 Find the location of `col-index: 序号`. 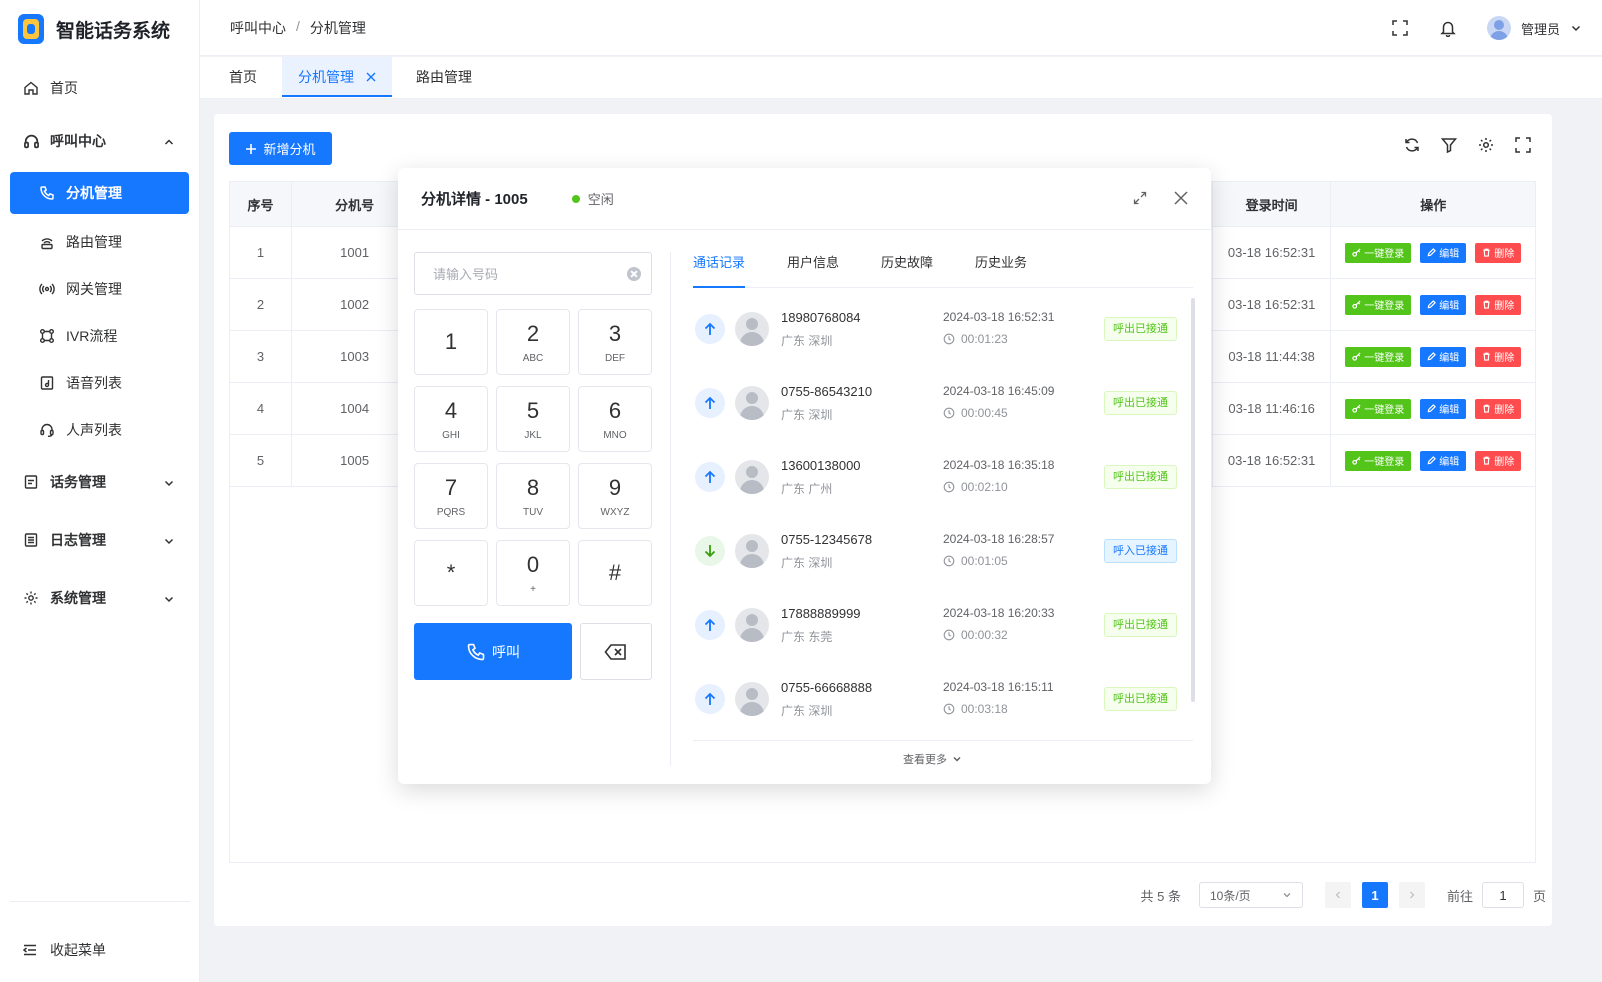

col-index: 序号 is located at coordinates (260, 204).